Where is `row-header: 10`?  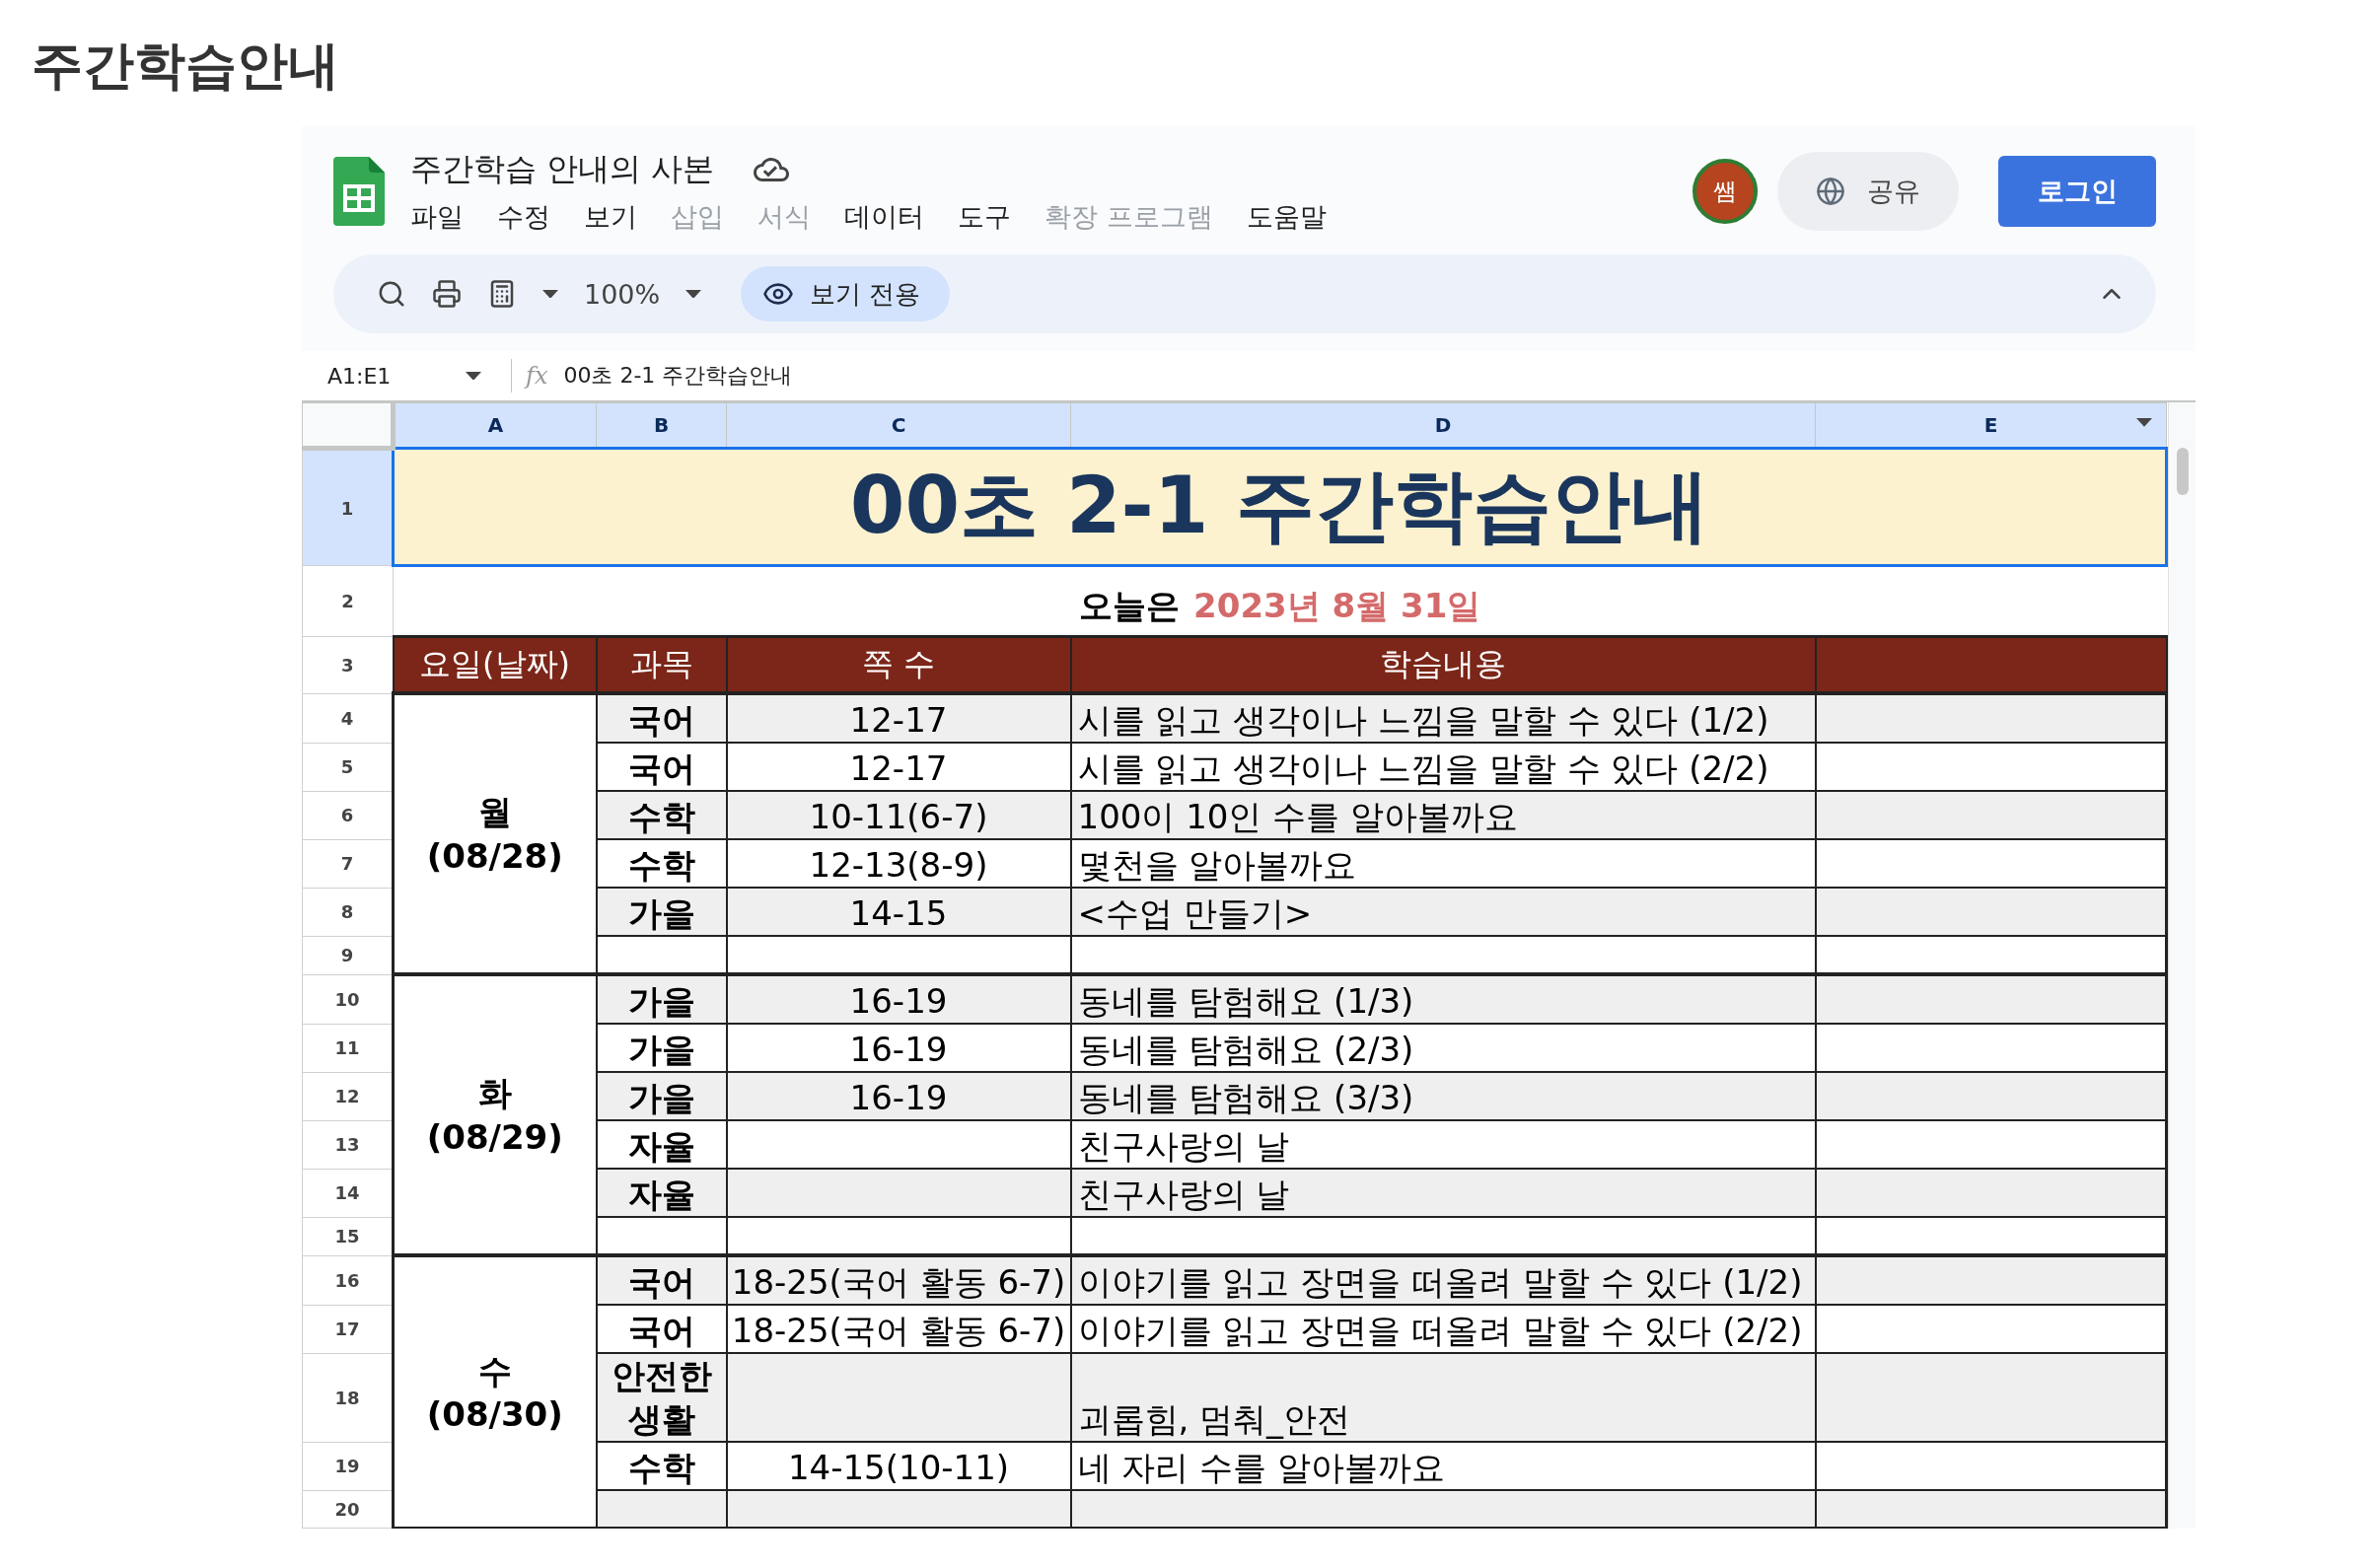
row-header: 10 is located at coordinates (348, 999).